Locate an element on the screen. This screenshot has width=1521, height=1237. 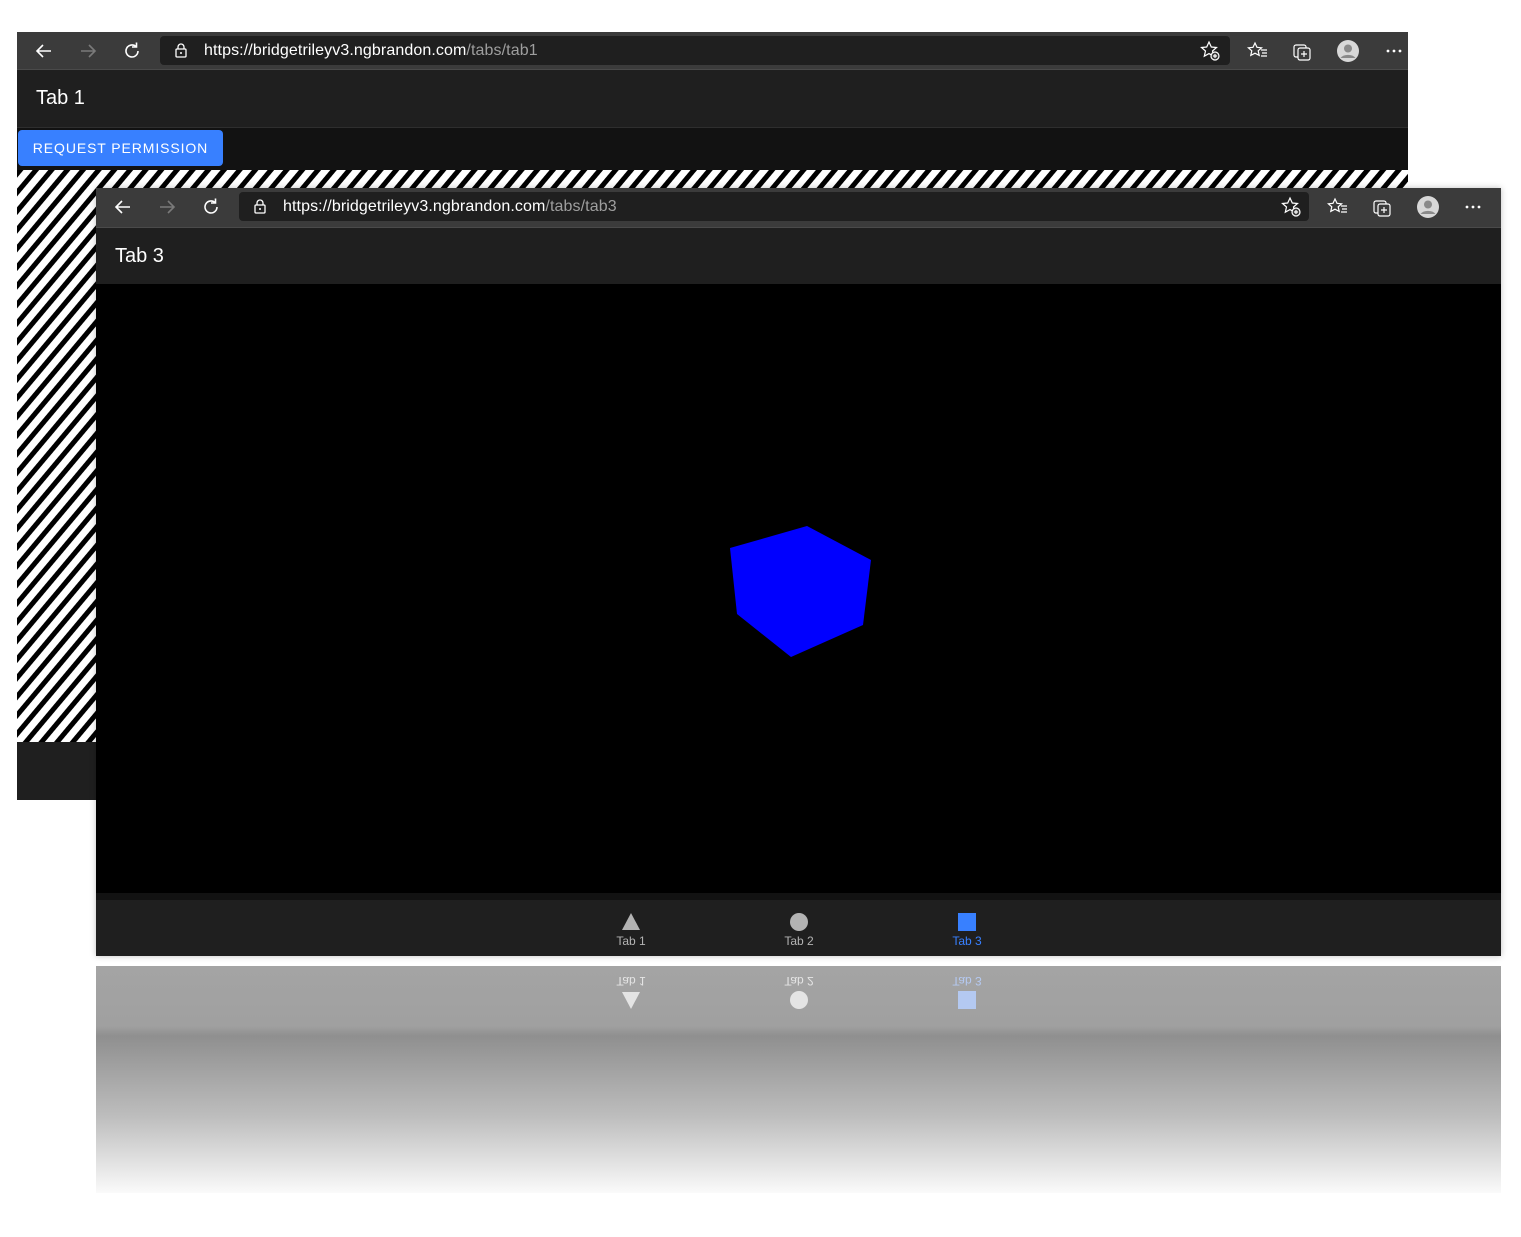
reflected-tab-3: Tab 3 is located at coordinates (967, 994).